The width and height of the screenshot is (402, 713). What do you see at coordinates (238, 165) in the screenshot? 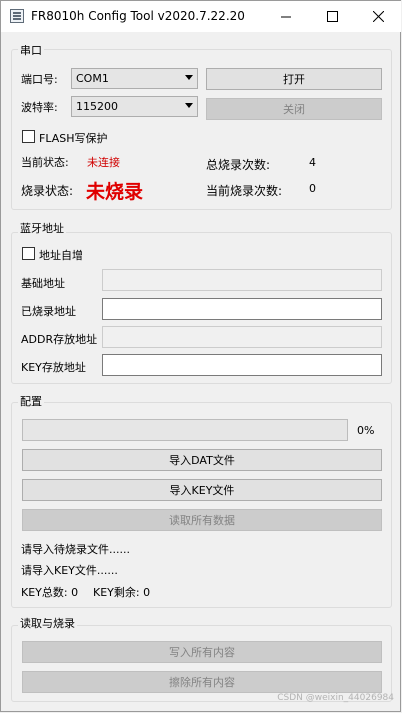
I see `total-burn-label: 总烧录次数:` at bounding box center [238, 165].